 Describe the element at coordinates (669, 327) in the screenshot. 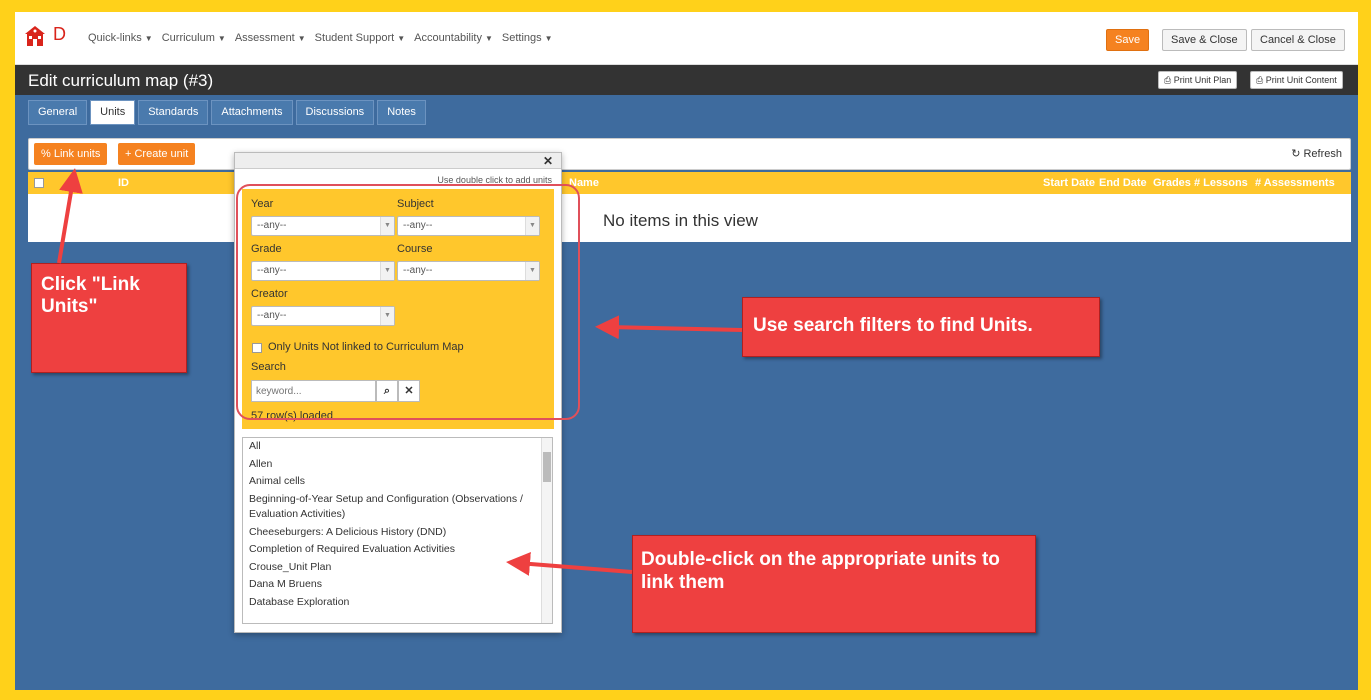

I see `arrow-to-filters` at that location.